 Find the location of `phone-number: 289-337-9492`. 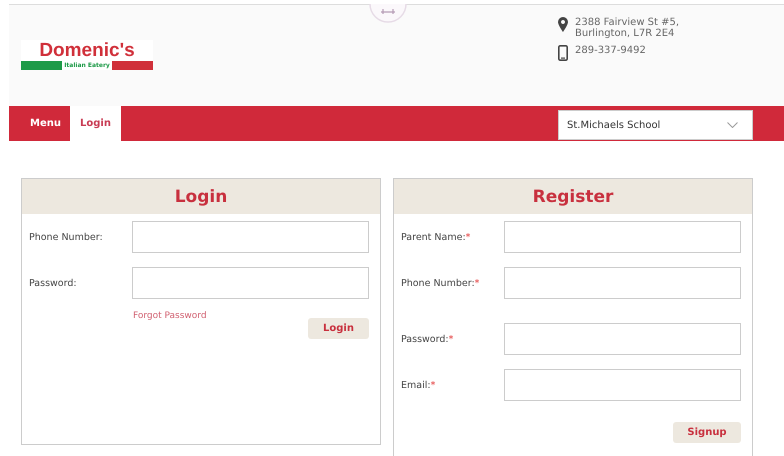

phone-number: 289-337-9492 is located at coordinates (610, 50).